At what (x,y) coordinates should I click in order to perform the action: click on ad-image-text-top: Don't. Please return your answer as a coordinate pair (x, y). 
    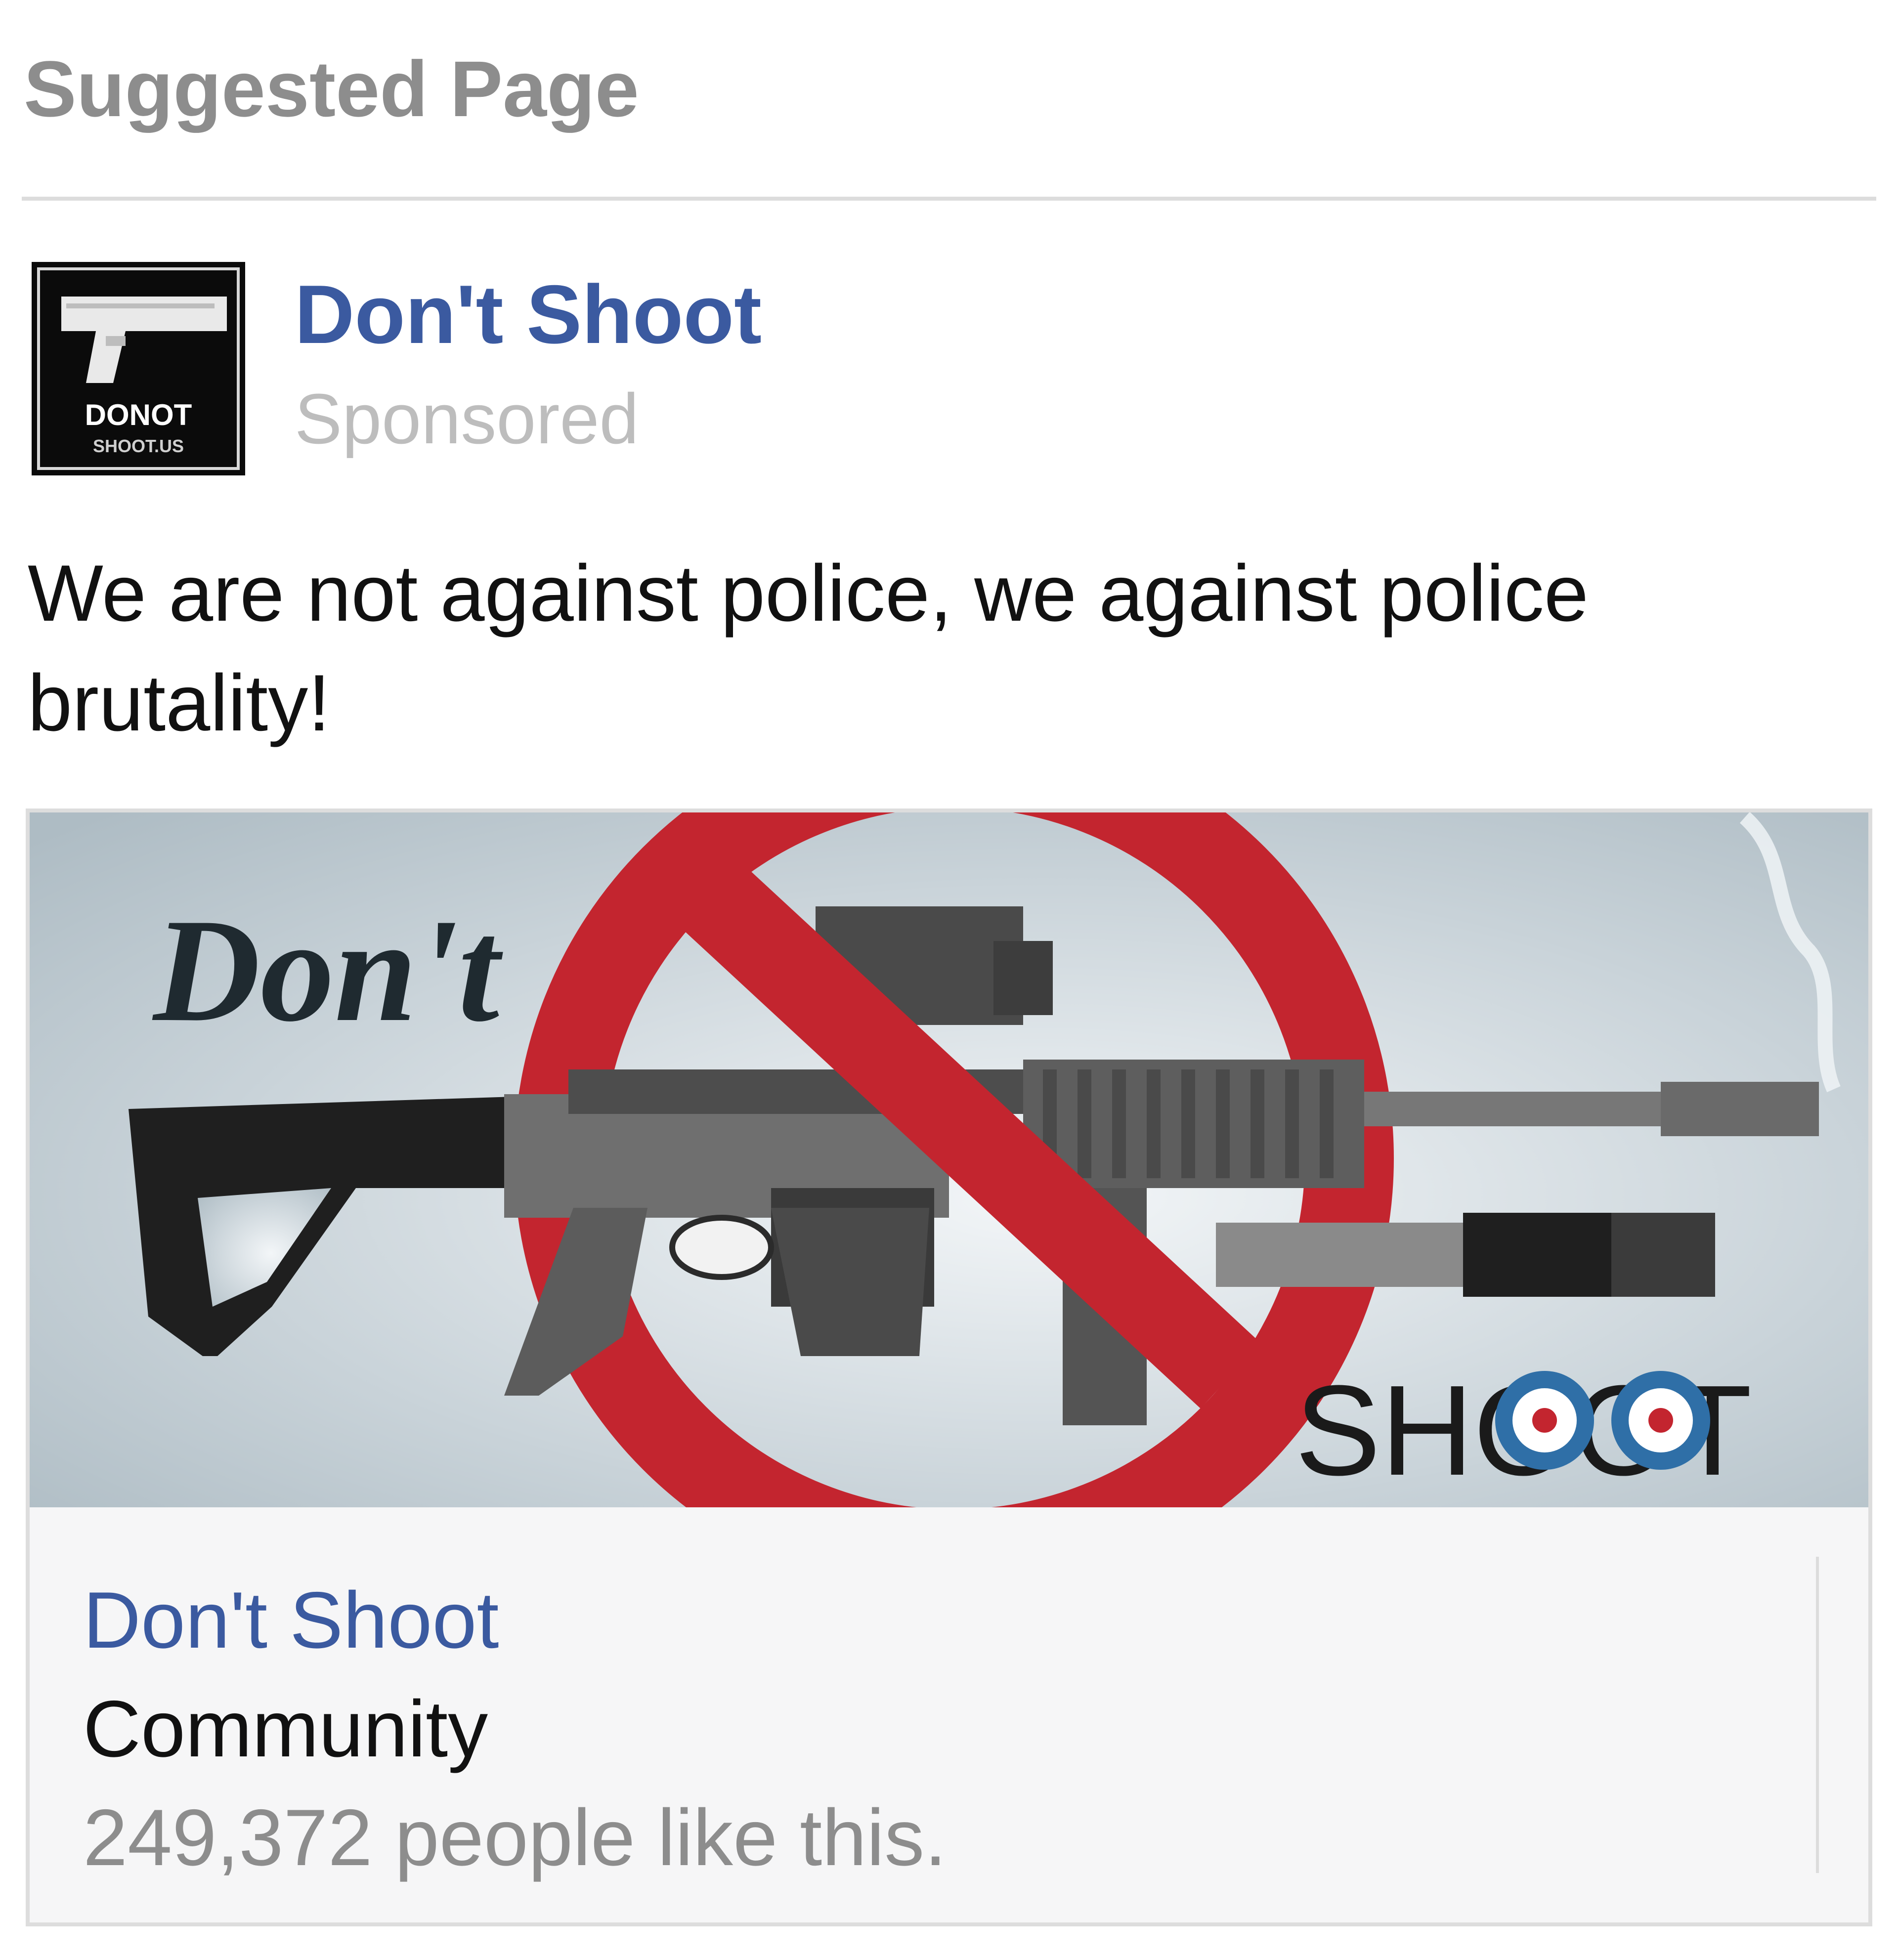
    Looking at the image, I should click on (327, 970).